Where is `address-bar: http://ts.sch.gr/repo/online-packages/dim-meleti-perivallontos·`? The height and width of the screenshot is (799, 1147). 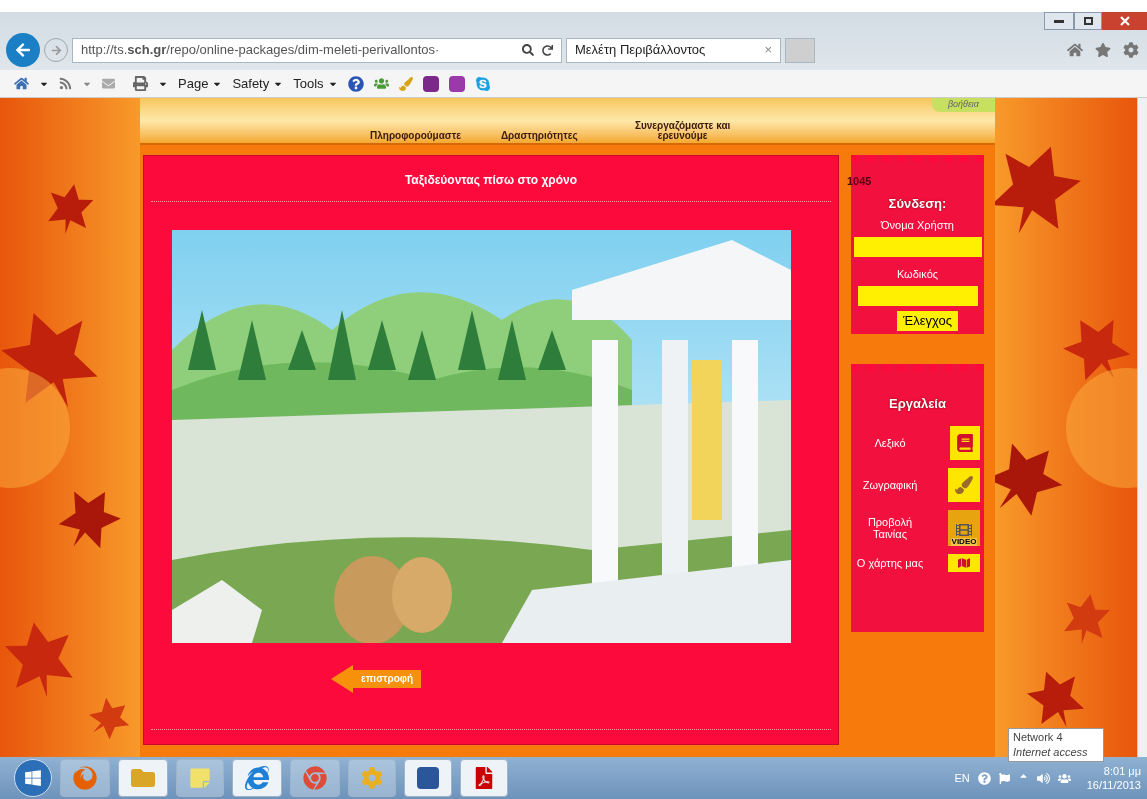 address-bar: http://ts.sch.gr/repo/online-packages/dim-meleti-perivallontos· is located at coordinates (317, 50).